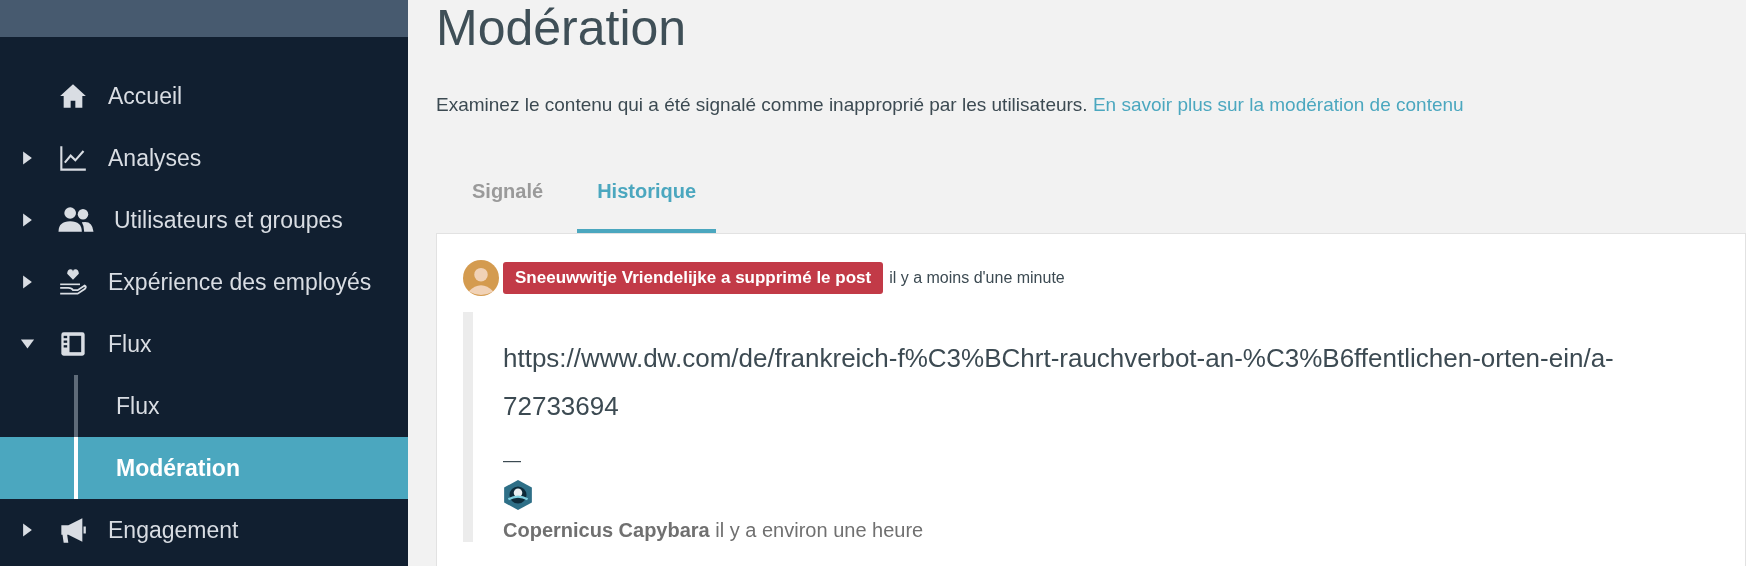 This screenshot has height=566, width=1746. What do you see at coordinates (243, 406) in the screenshot?
I see `nav-subitem: Flux` at bounding box center [243, 406].